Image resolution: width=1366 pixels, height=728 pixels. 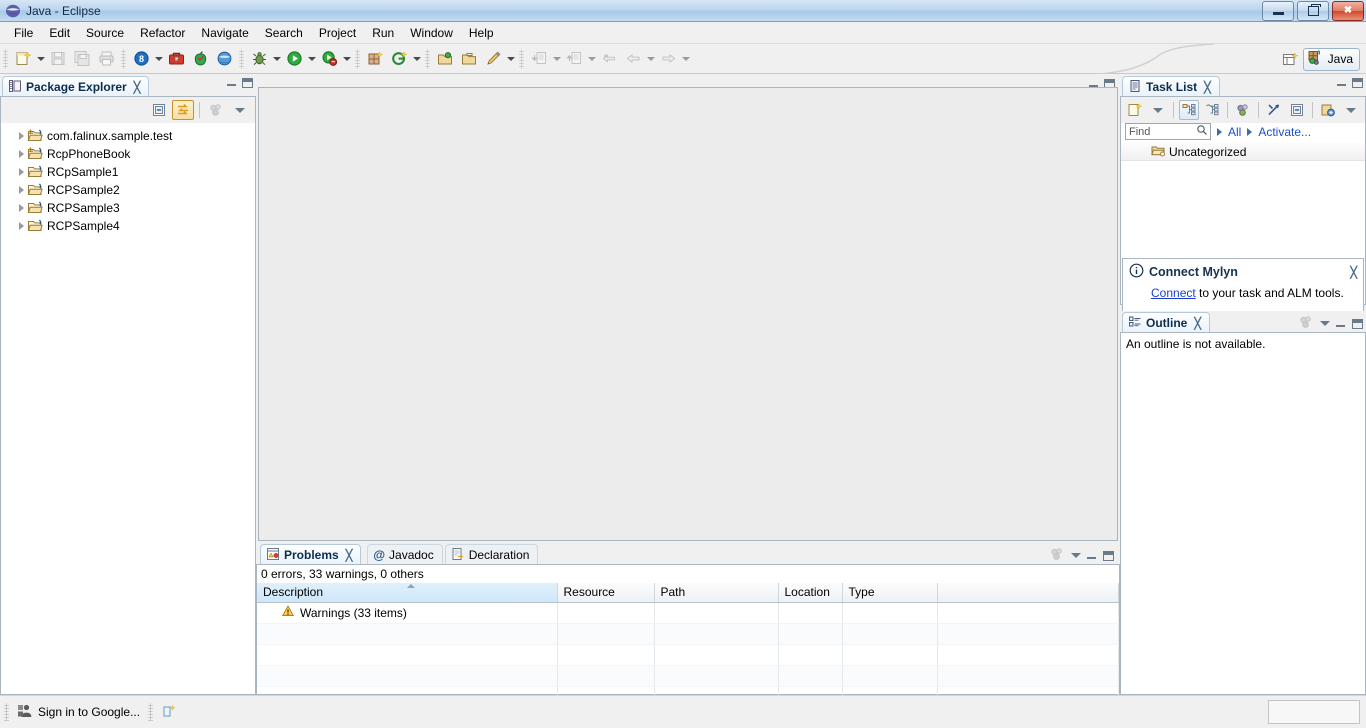 What do you see at coordinates (23, 33) in the screenshot?
I see `menu-file: File` at bounding box center [23, 33].